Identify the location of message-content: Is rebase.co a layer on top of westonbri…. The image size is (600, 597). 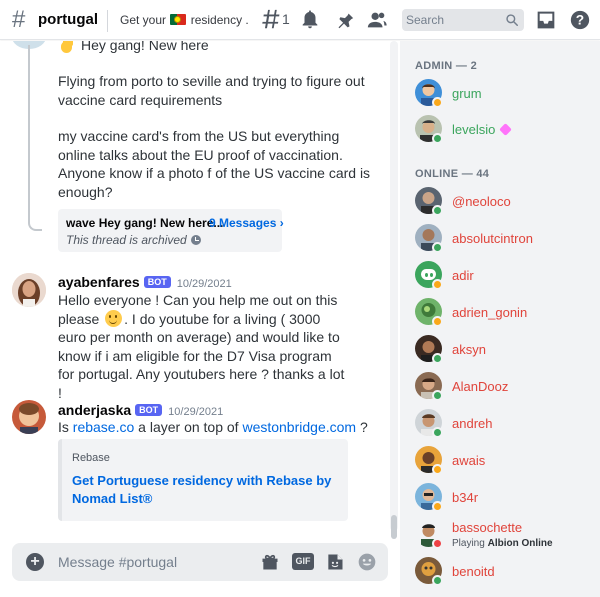
(218, 427).